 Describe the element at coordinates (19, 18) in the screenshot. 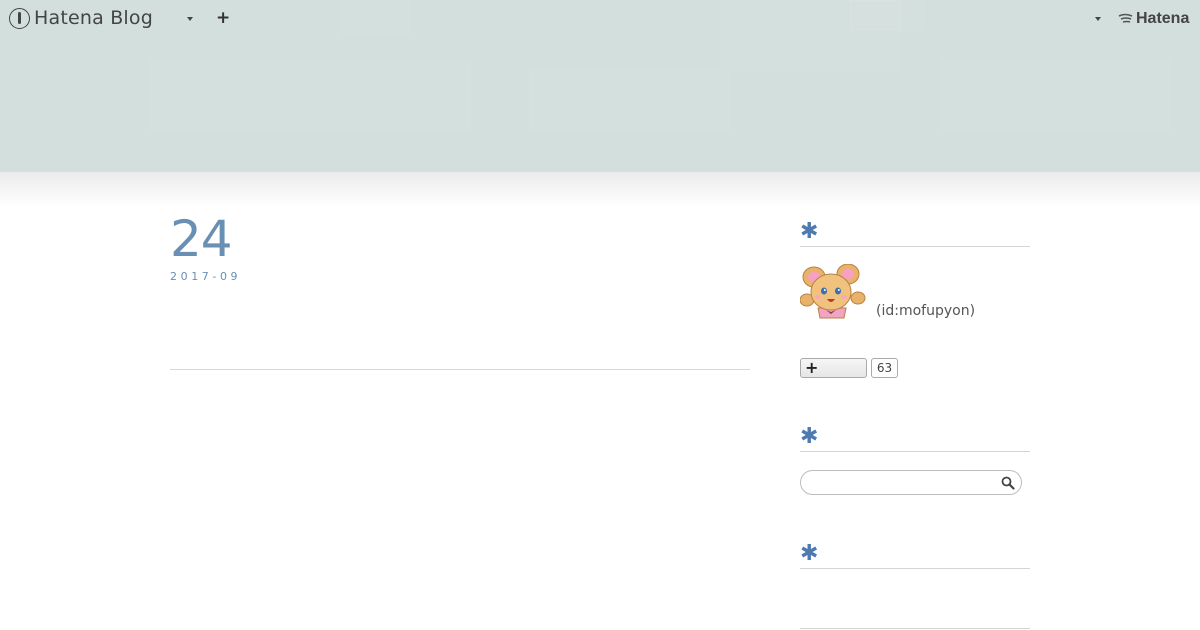

I see `hatena-blog-logo-icon` at that location.